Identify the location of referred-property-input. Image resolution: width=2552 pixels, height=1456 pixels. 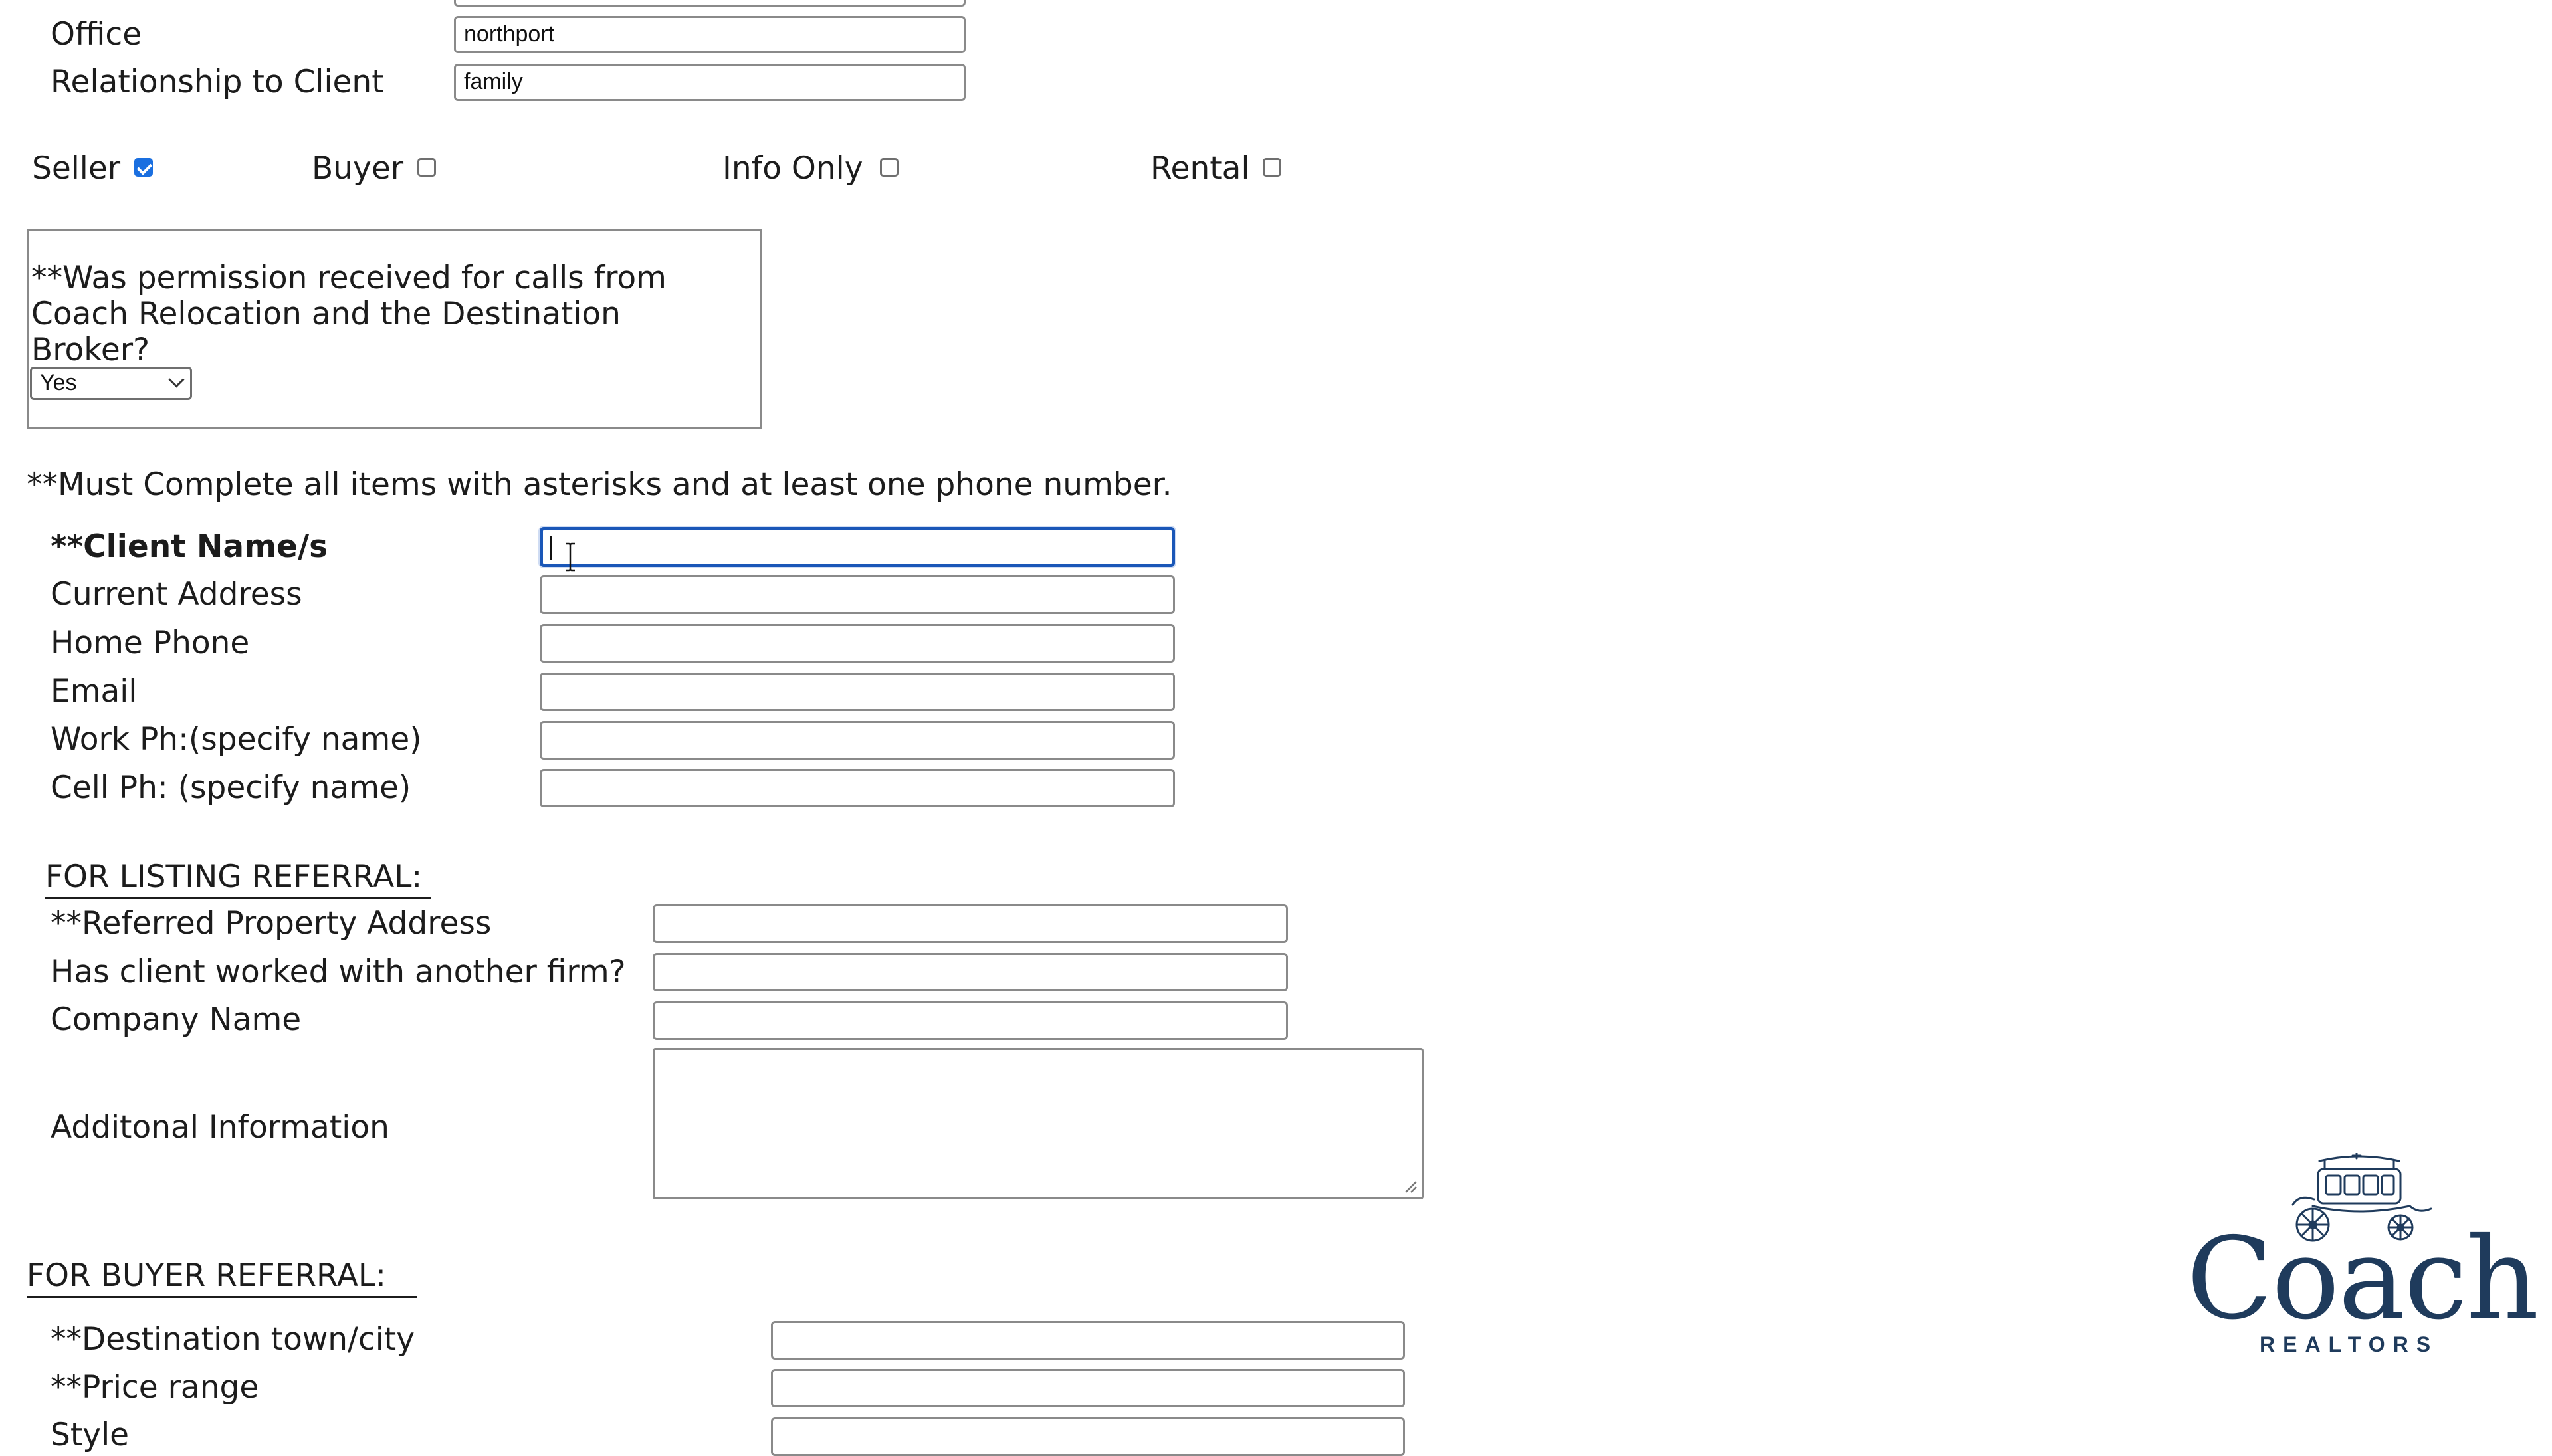
(971, 923).